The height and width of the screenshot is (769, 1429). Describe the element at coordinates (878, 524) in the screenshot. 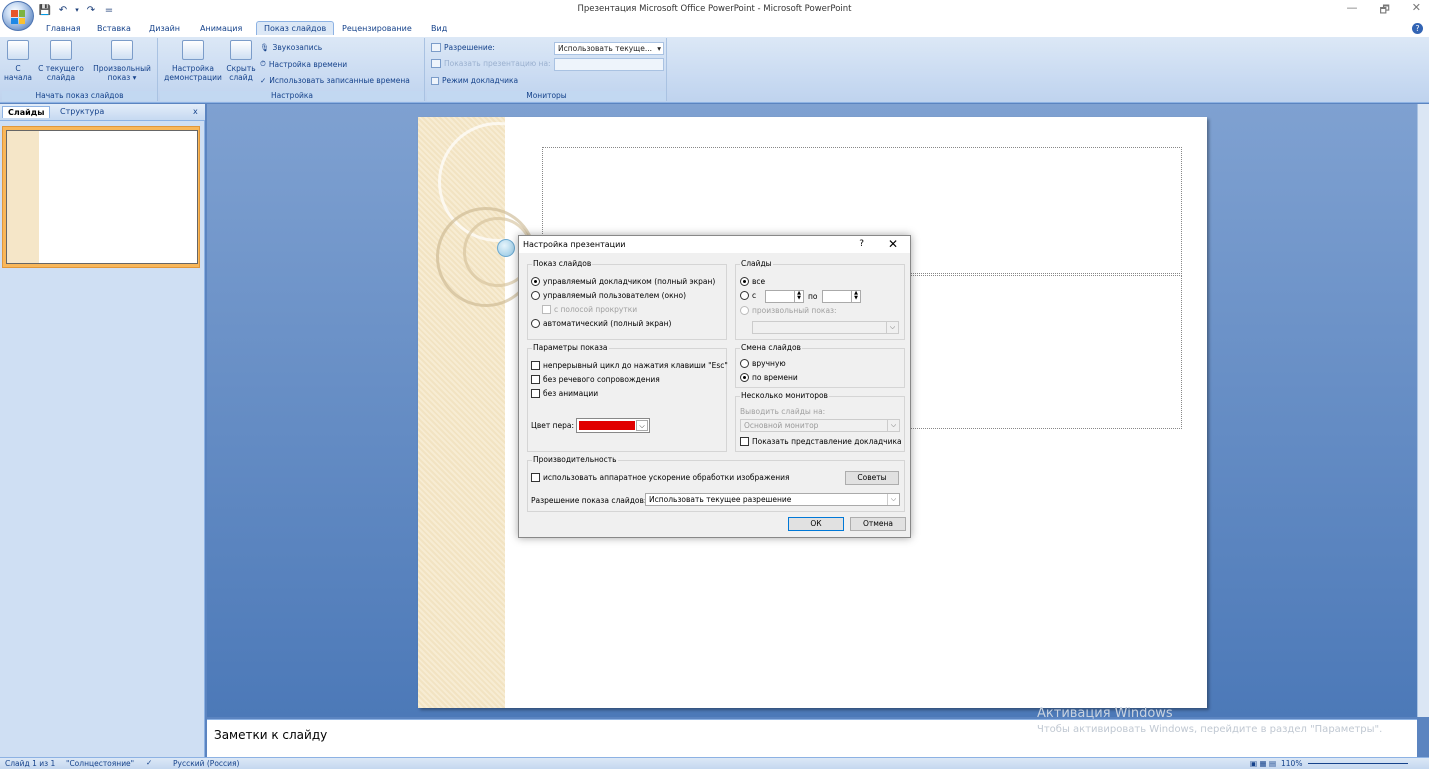

I see `cancel-button: Отмена` at that location.